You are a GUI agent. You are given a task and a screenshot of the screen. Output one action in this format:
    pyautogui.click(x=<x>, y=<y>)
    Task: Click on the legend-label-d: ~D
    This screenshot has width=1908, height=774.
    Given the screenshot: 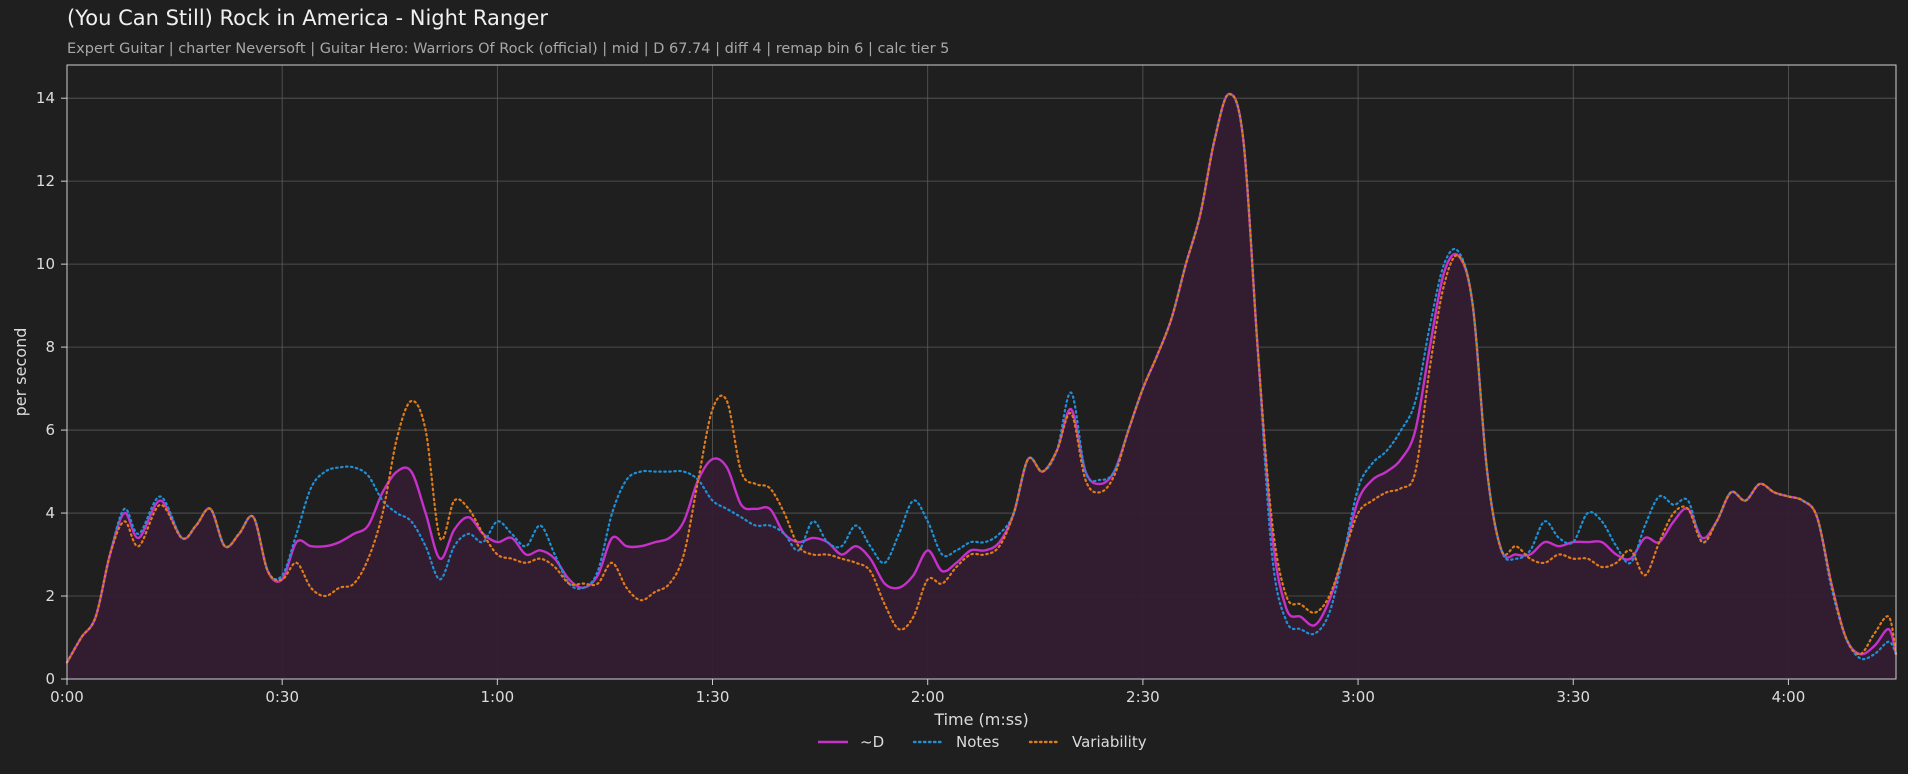 What is the action you would take?
    pyautogui.click(x=872, y=742)
    